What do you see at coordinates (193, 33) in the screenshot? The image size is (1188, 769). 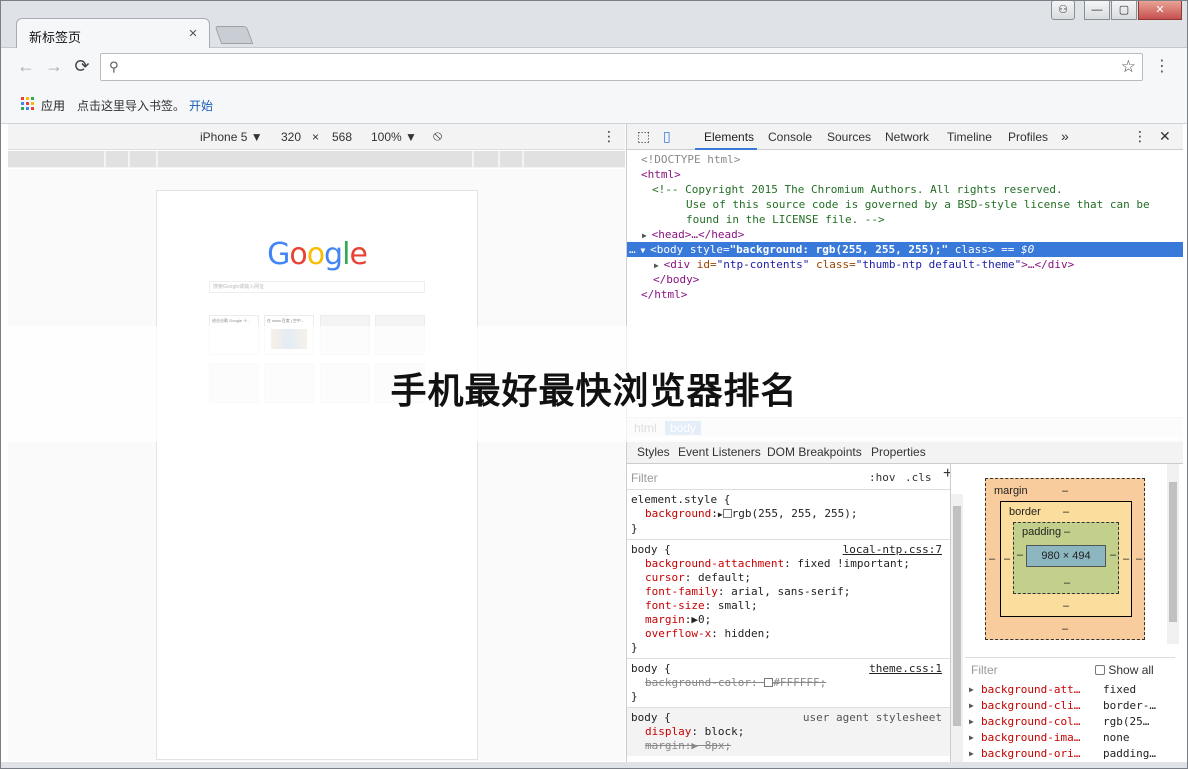 I see `tab-close-icon: ×` at bounding box center [193, 33].